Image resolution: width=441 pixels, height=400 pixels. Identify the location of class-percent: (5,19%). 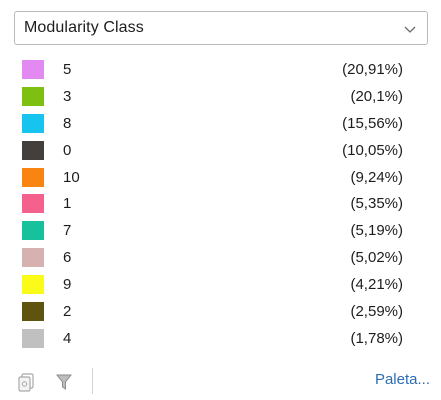
(376, 231).